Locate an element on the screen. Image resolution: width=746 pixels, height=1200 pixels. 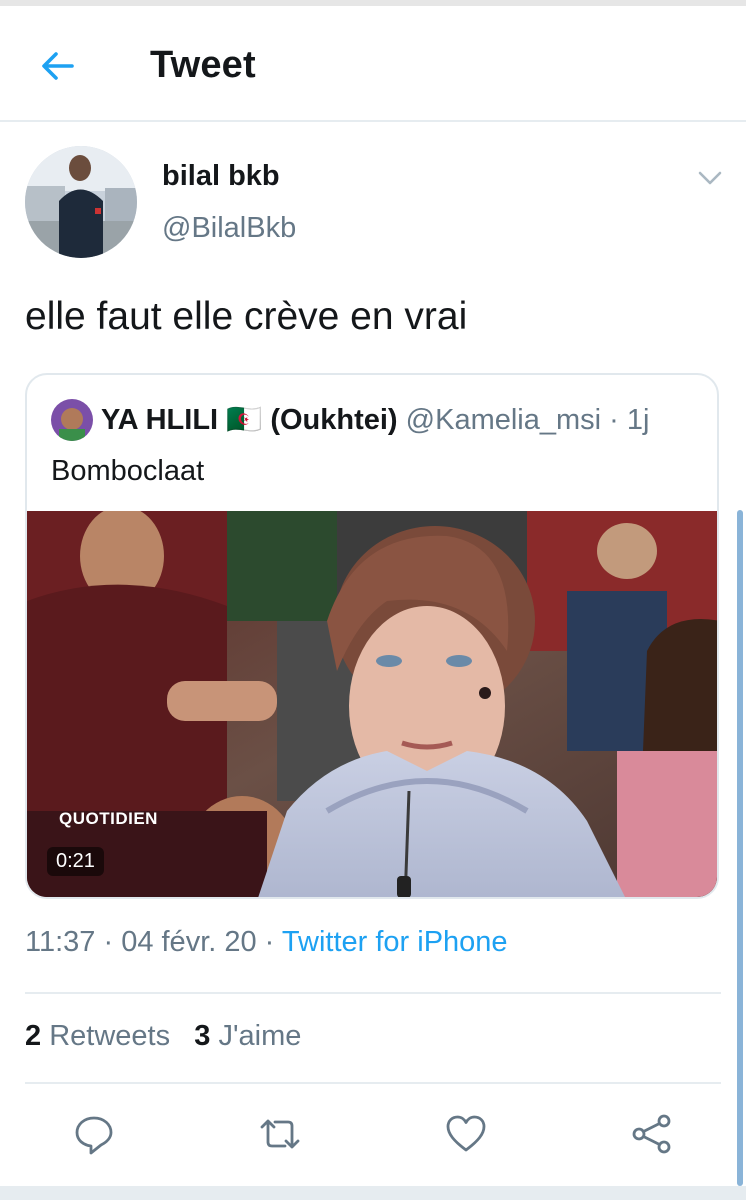
quoted-author-handle: @Kamelia_msi is located at coordinates (503, 420).